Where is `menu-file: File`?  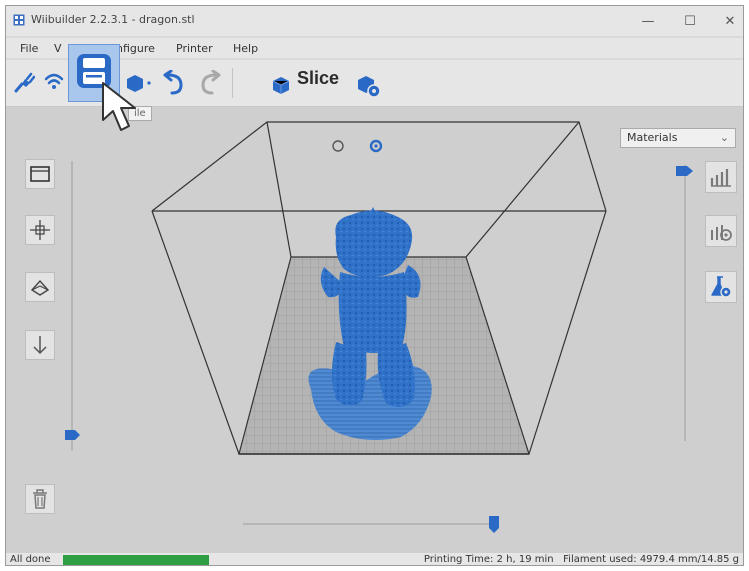 menu-file: File is located at coordinates (29, 48).